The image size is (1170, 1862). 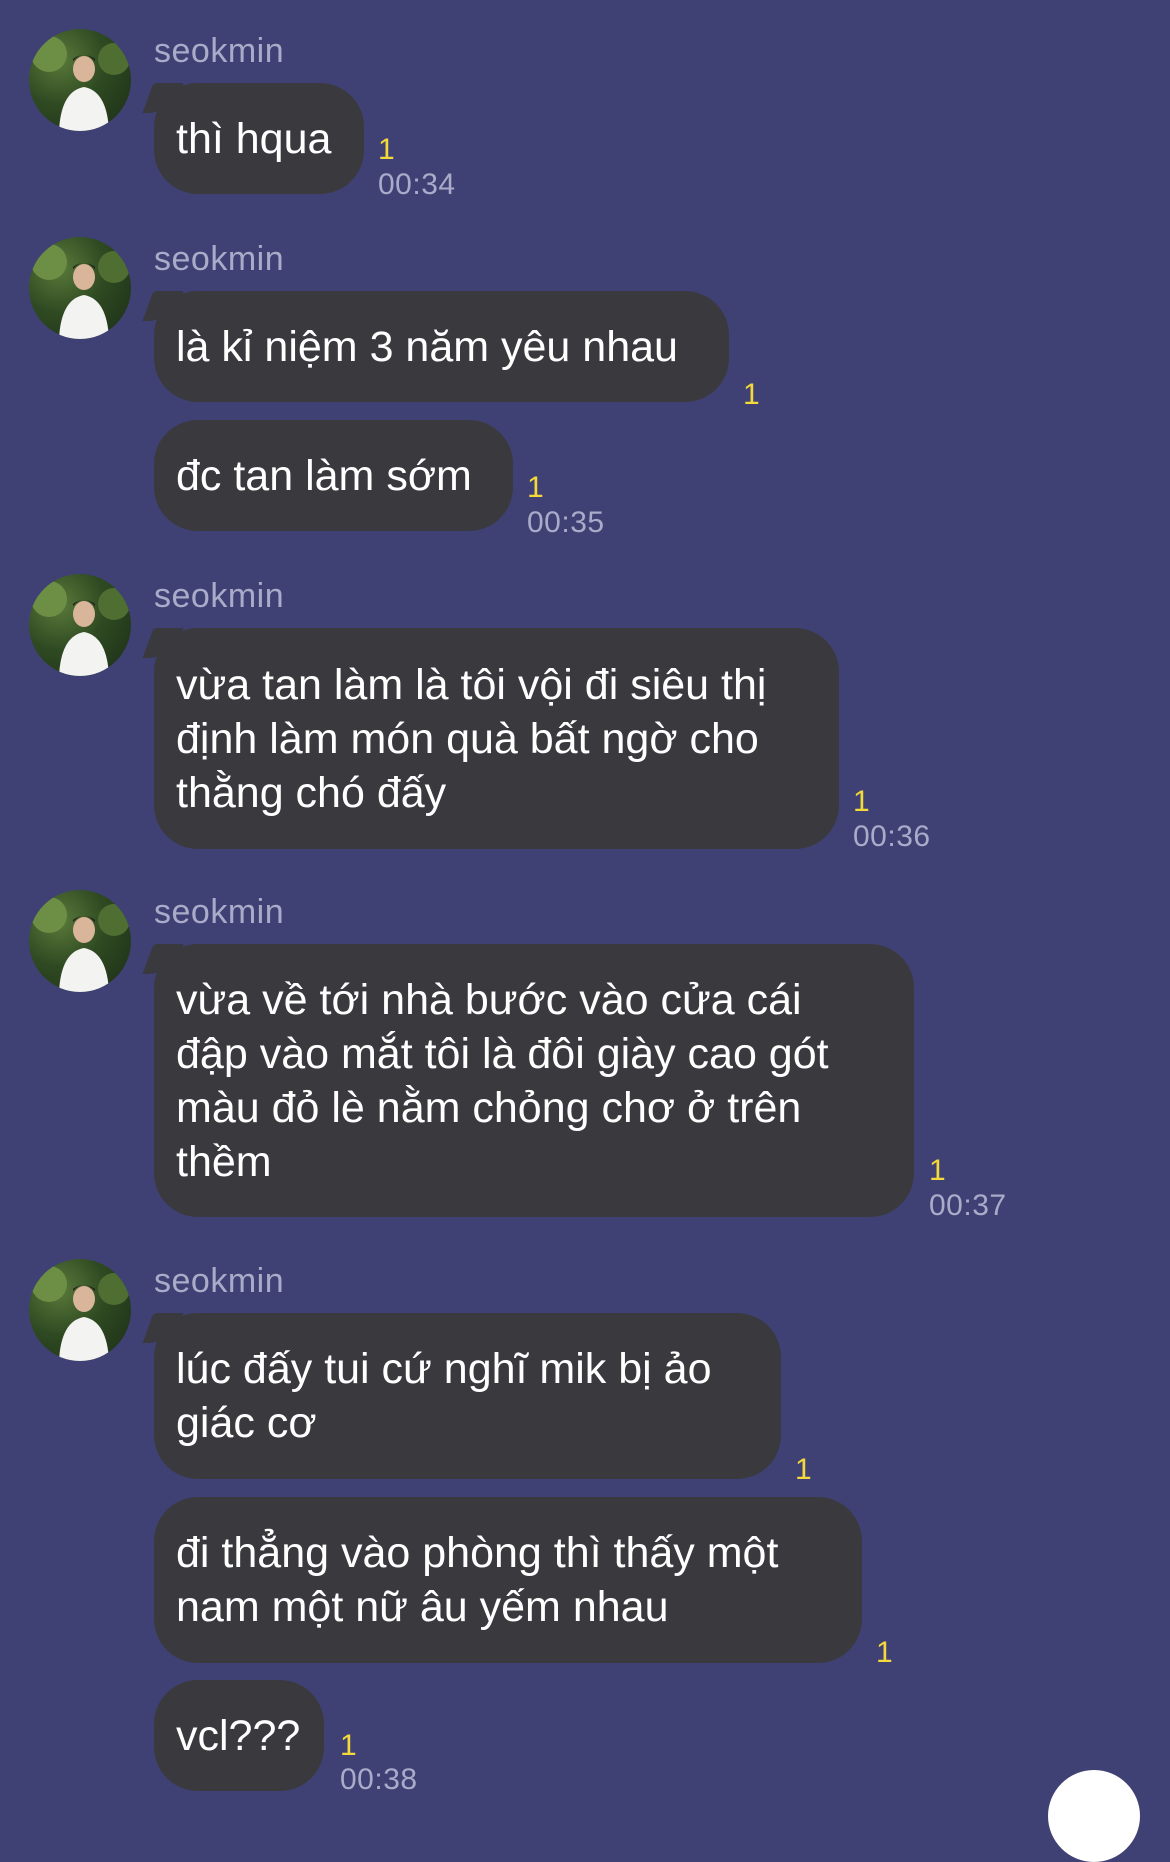 I want to click on message-time: 00:38, so click(x=379, y=1779).